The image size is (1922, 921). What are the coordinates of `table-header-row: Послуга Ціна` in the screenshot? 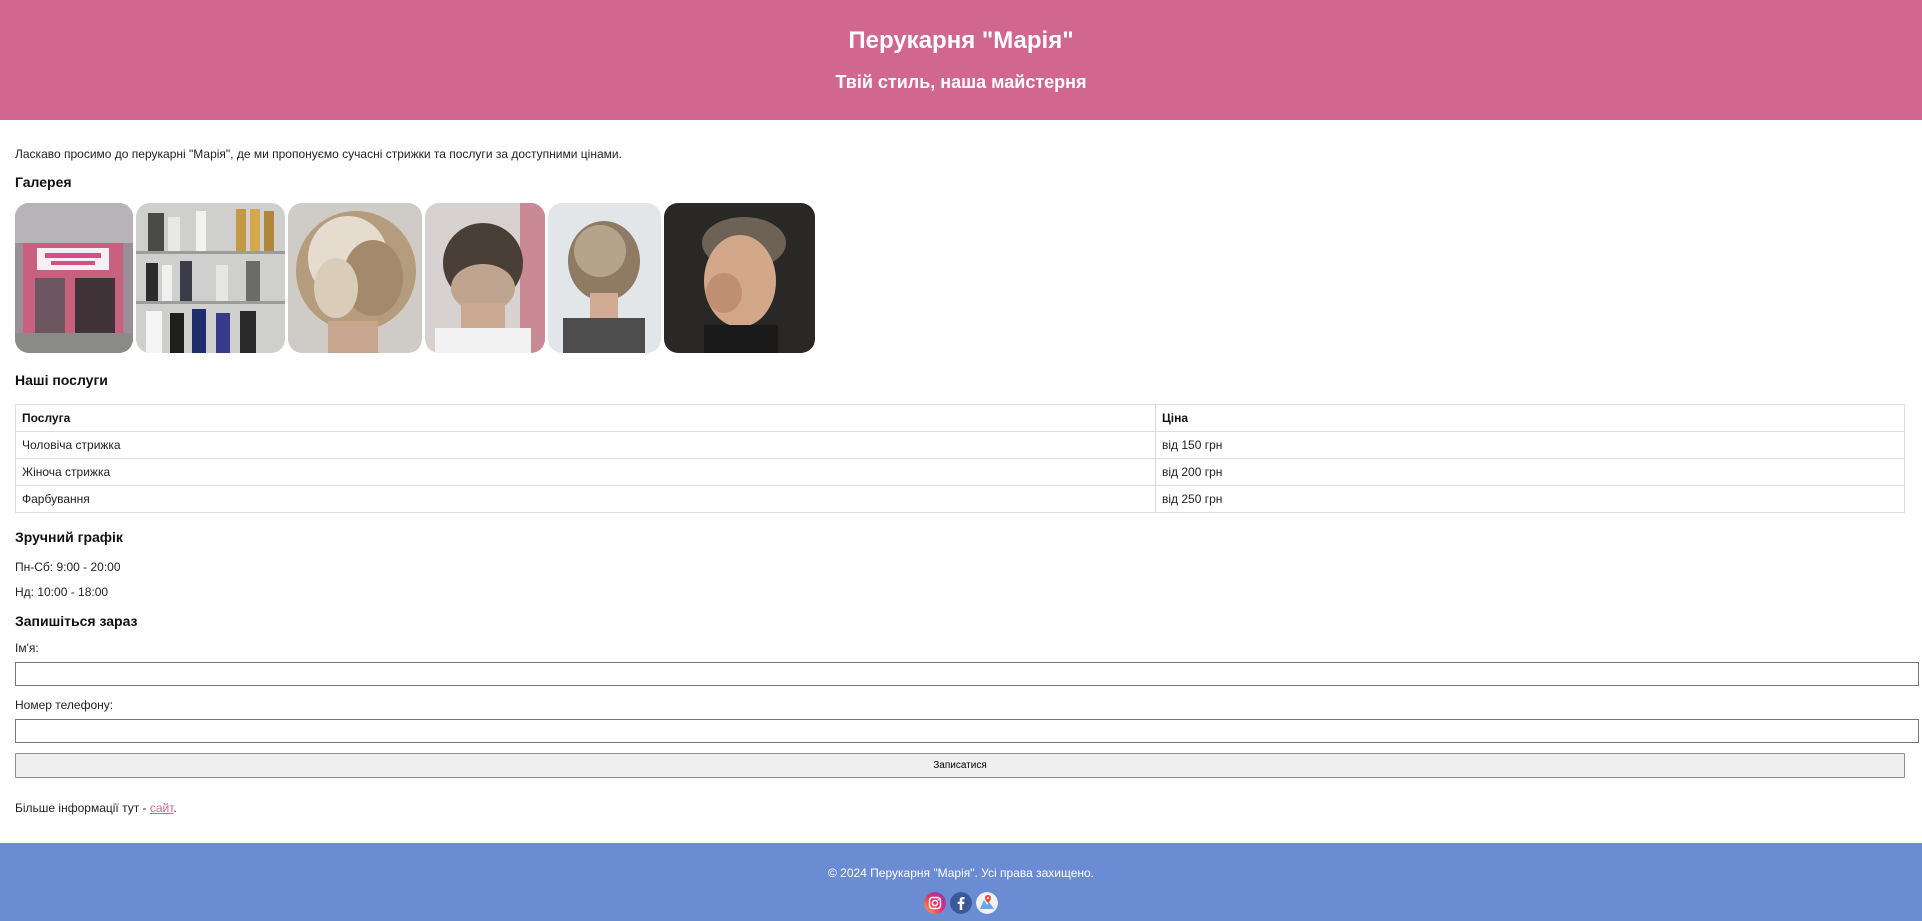 It's located at (960, 418).